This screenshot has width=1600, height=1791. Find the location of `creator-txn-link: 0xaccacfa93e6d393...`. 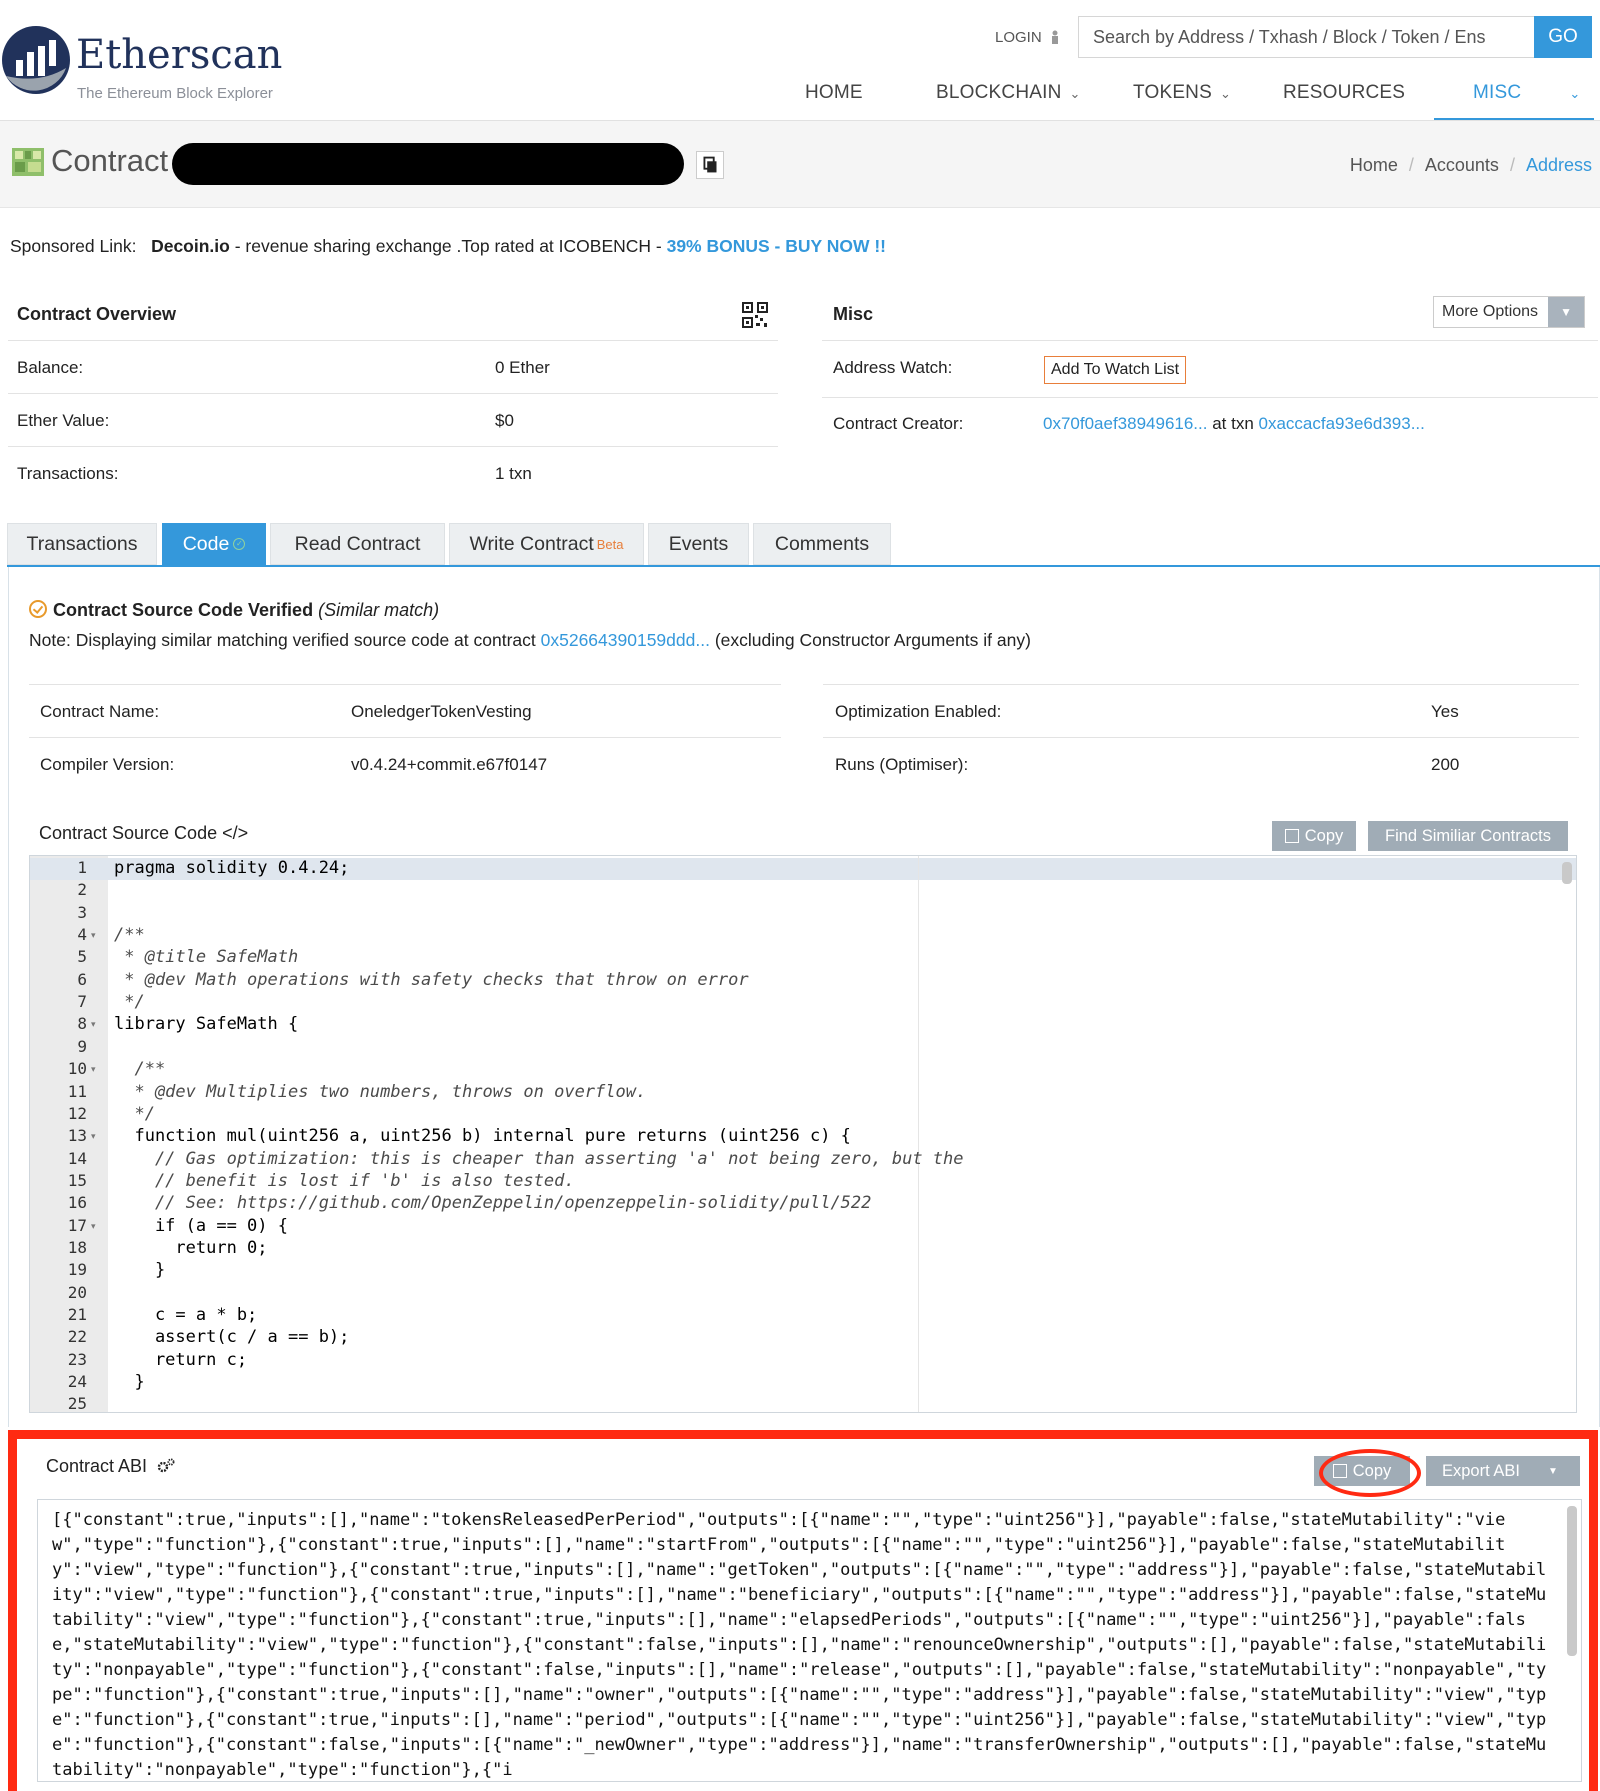

creator-txn-link: 0xaccacfa93e6d393... is located at coordinates (1342, 423).